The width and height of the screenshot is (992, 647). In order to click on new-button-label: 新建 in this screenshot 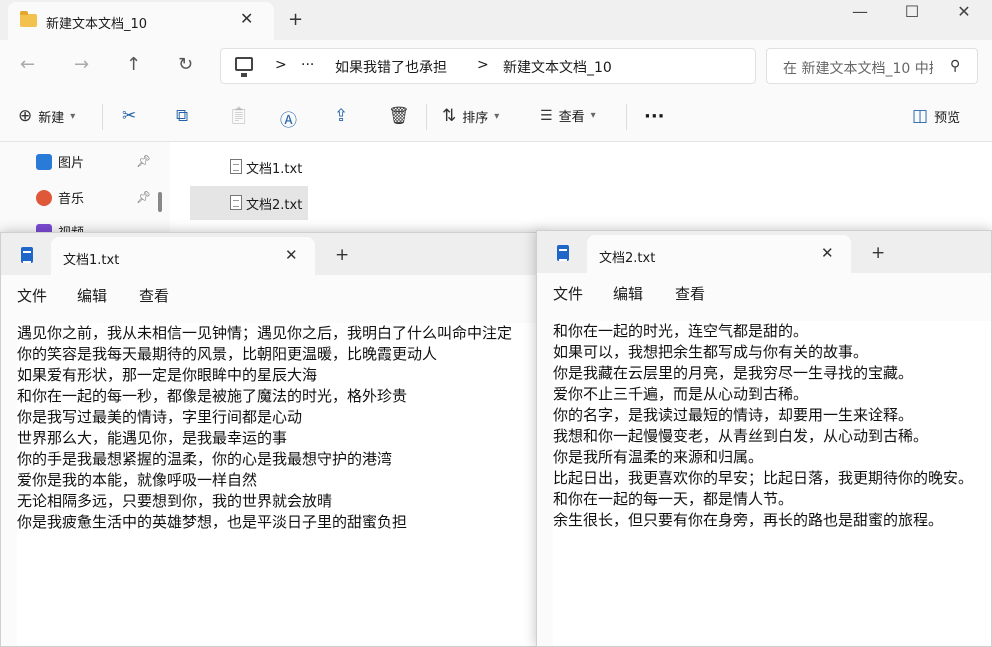, I will do `click(51, 118)`.